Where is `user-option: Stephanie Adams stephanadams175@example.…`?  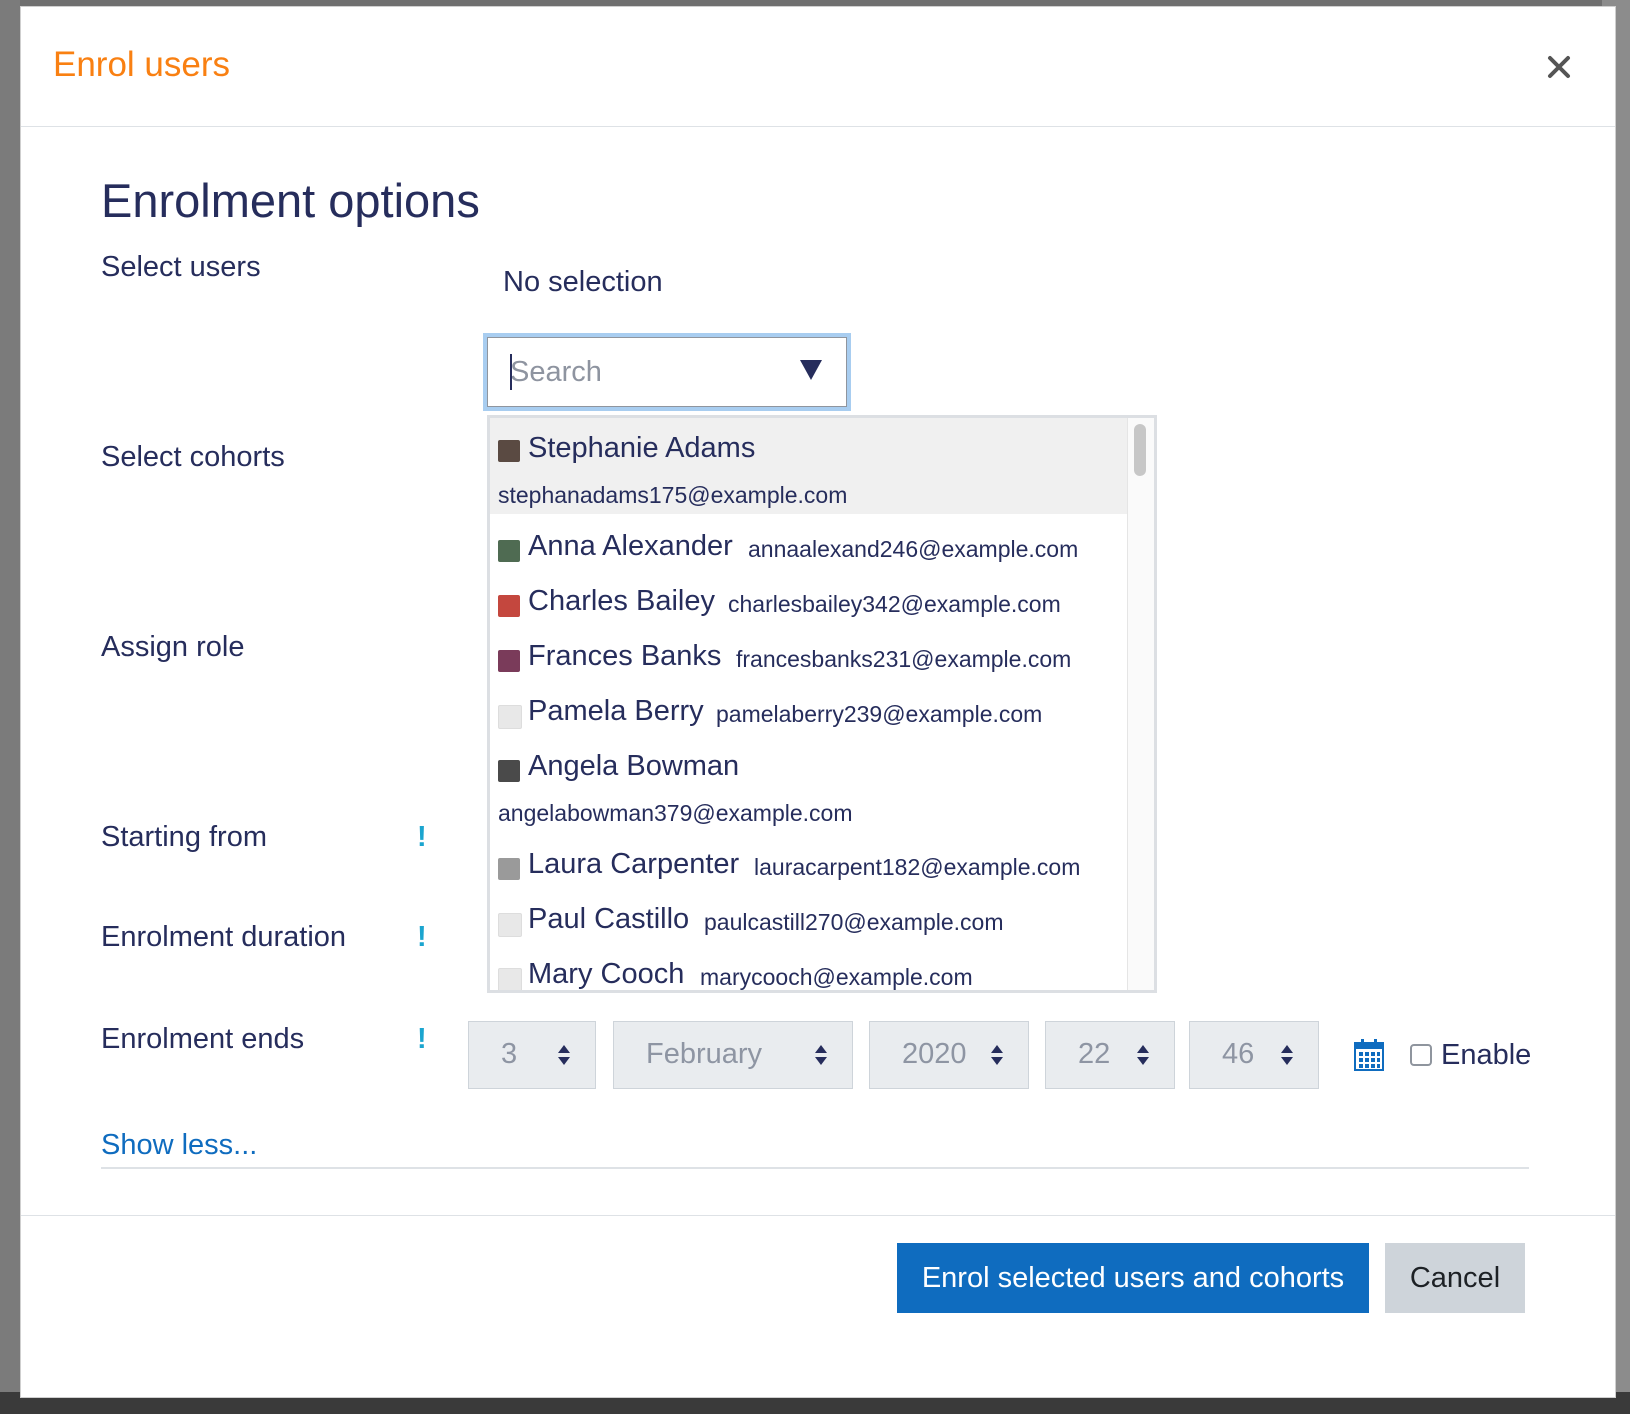
user-option: Stephanie Adams stephanadams175@example.… is located at coordinates (809, 466).